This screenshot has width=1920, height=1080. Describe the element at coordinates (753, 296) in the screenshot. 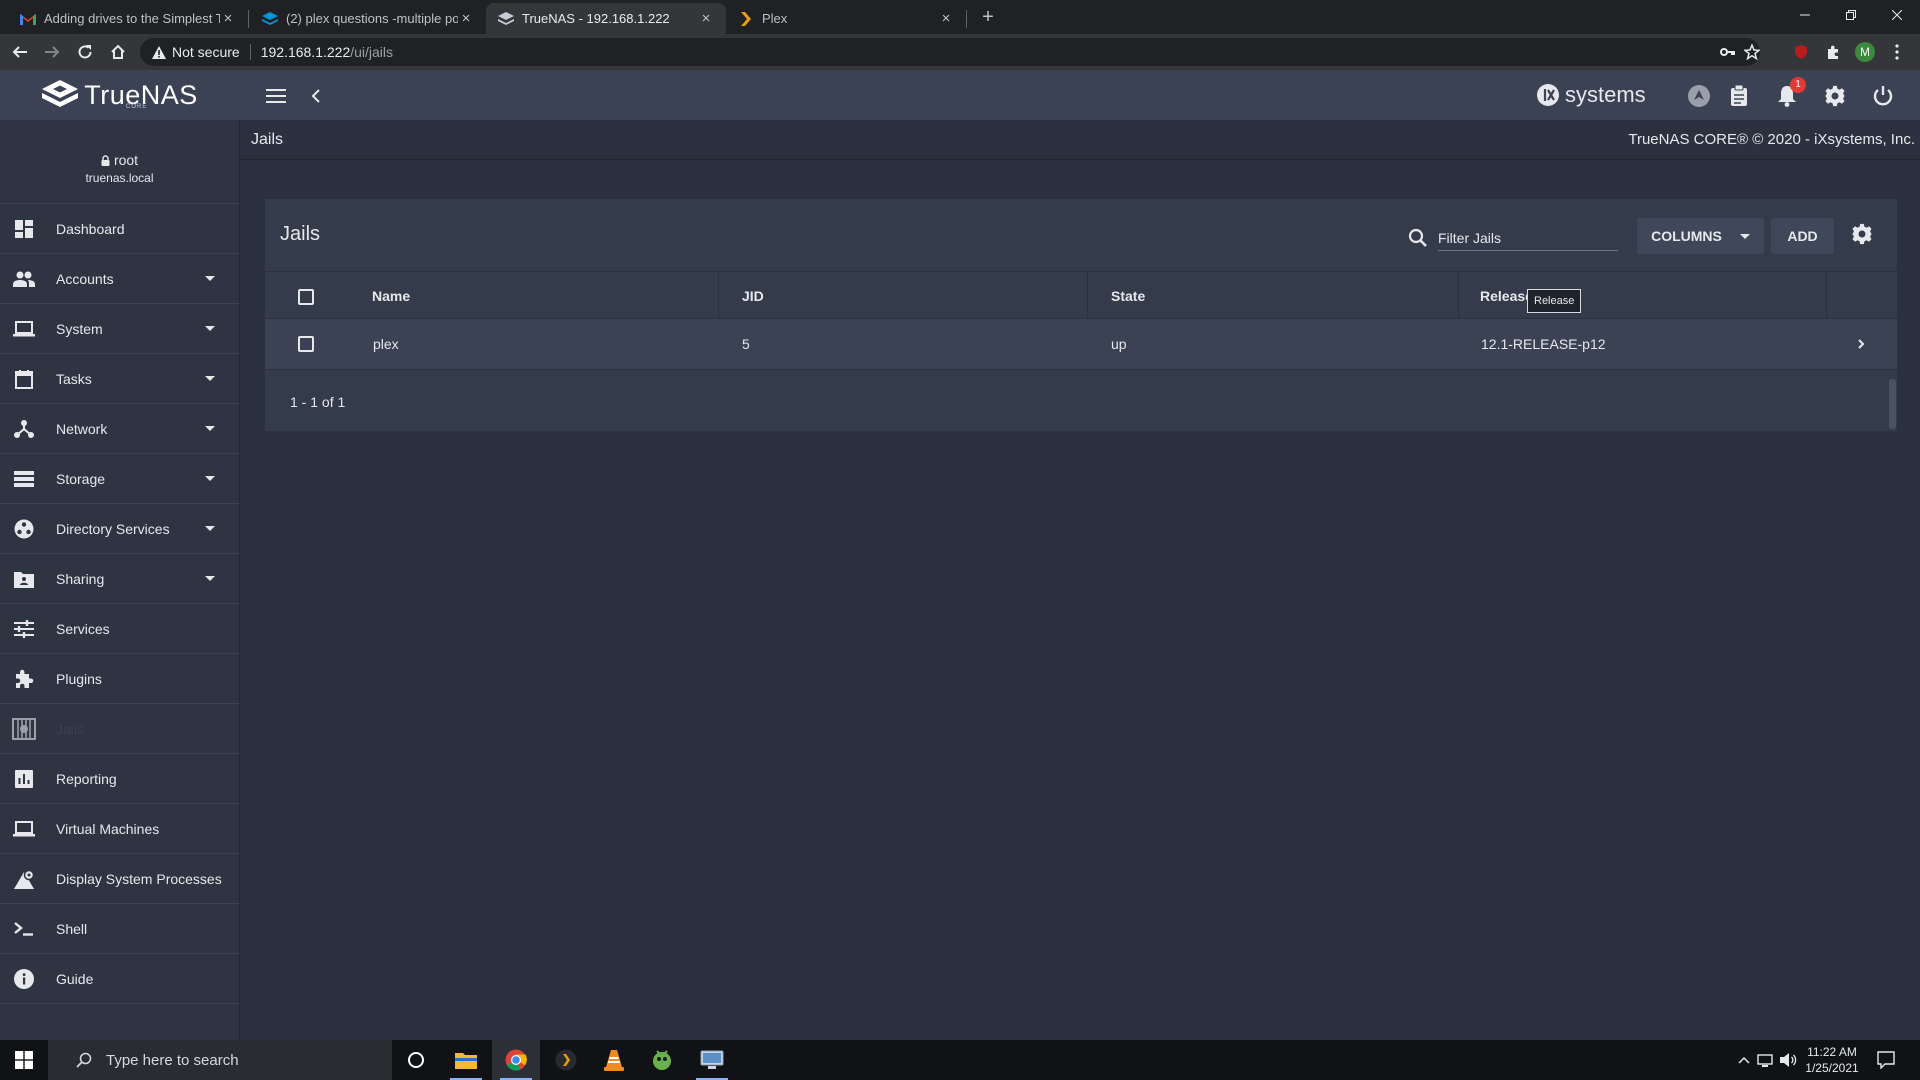

I see `column-header-jid: JID` at that location.